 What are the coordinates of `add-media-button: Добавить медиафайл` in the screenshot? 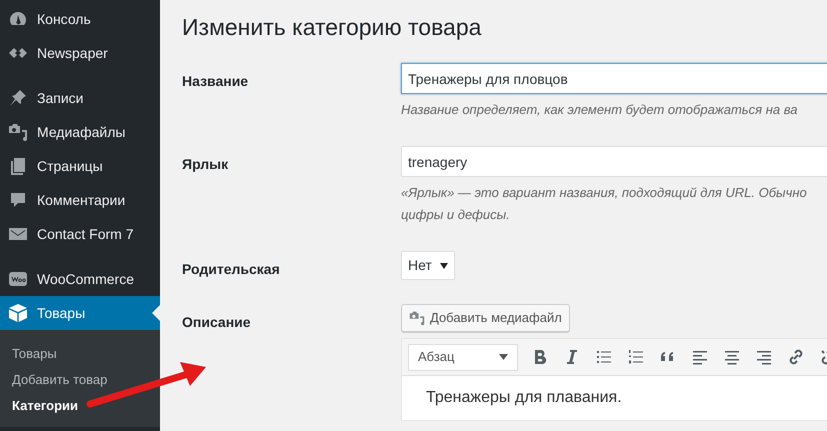 It's located at (485, 318).